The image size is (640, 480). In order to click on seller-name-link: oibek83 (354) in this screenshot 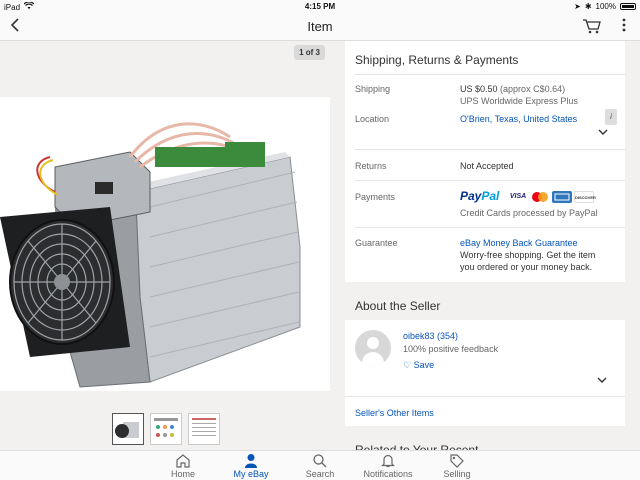, I will do `click(430, 336)`.